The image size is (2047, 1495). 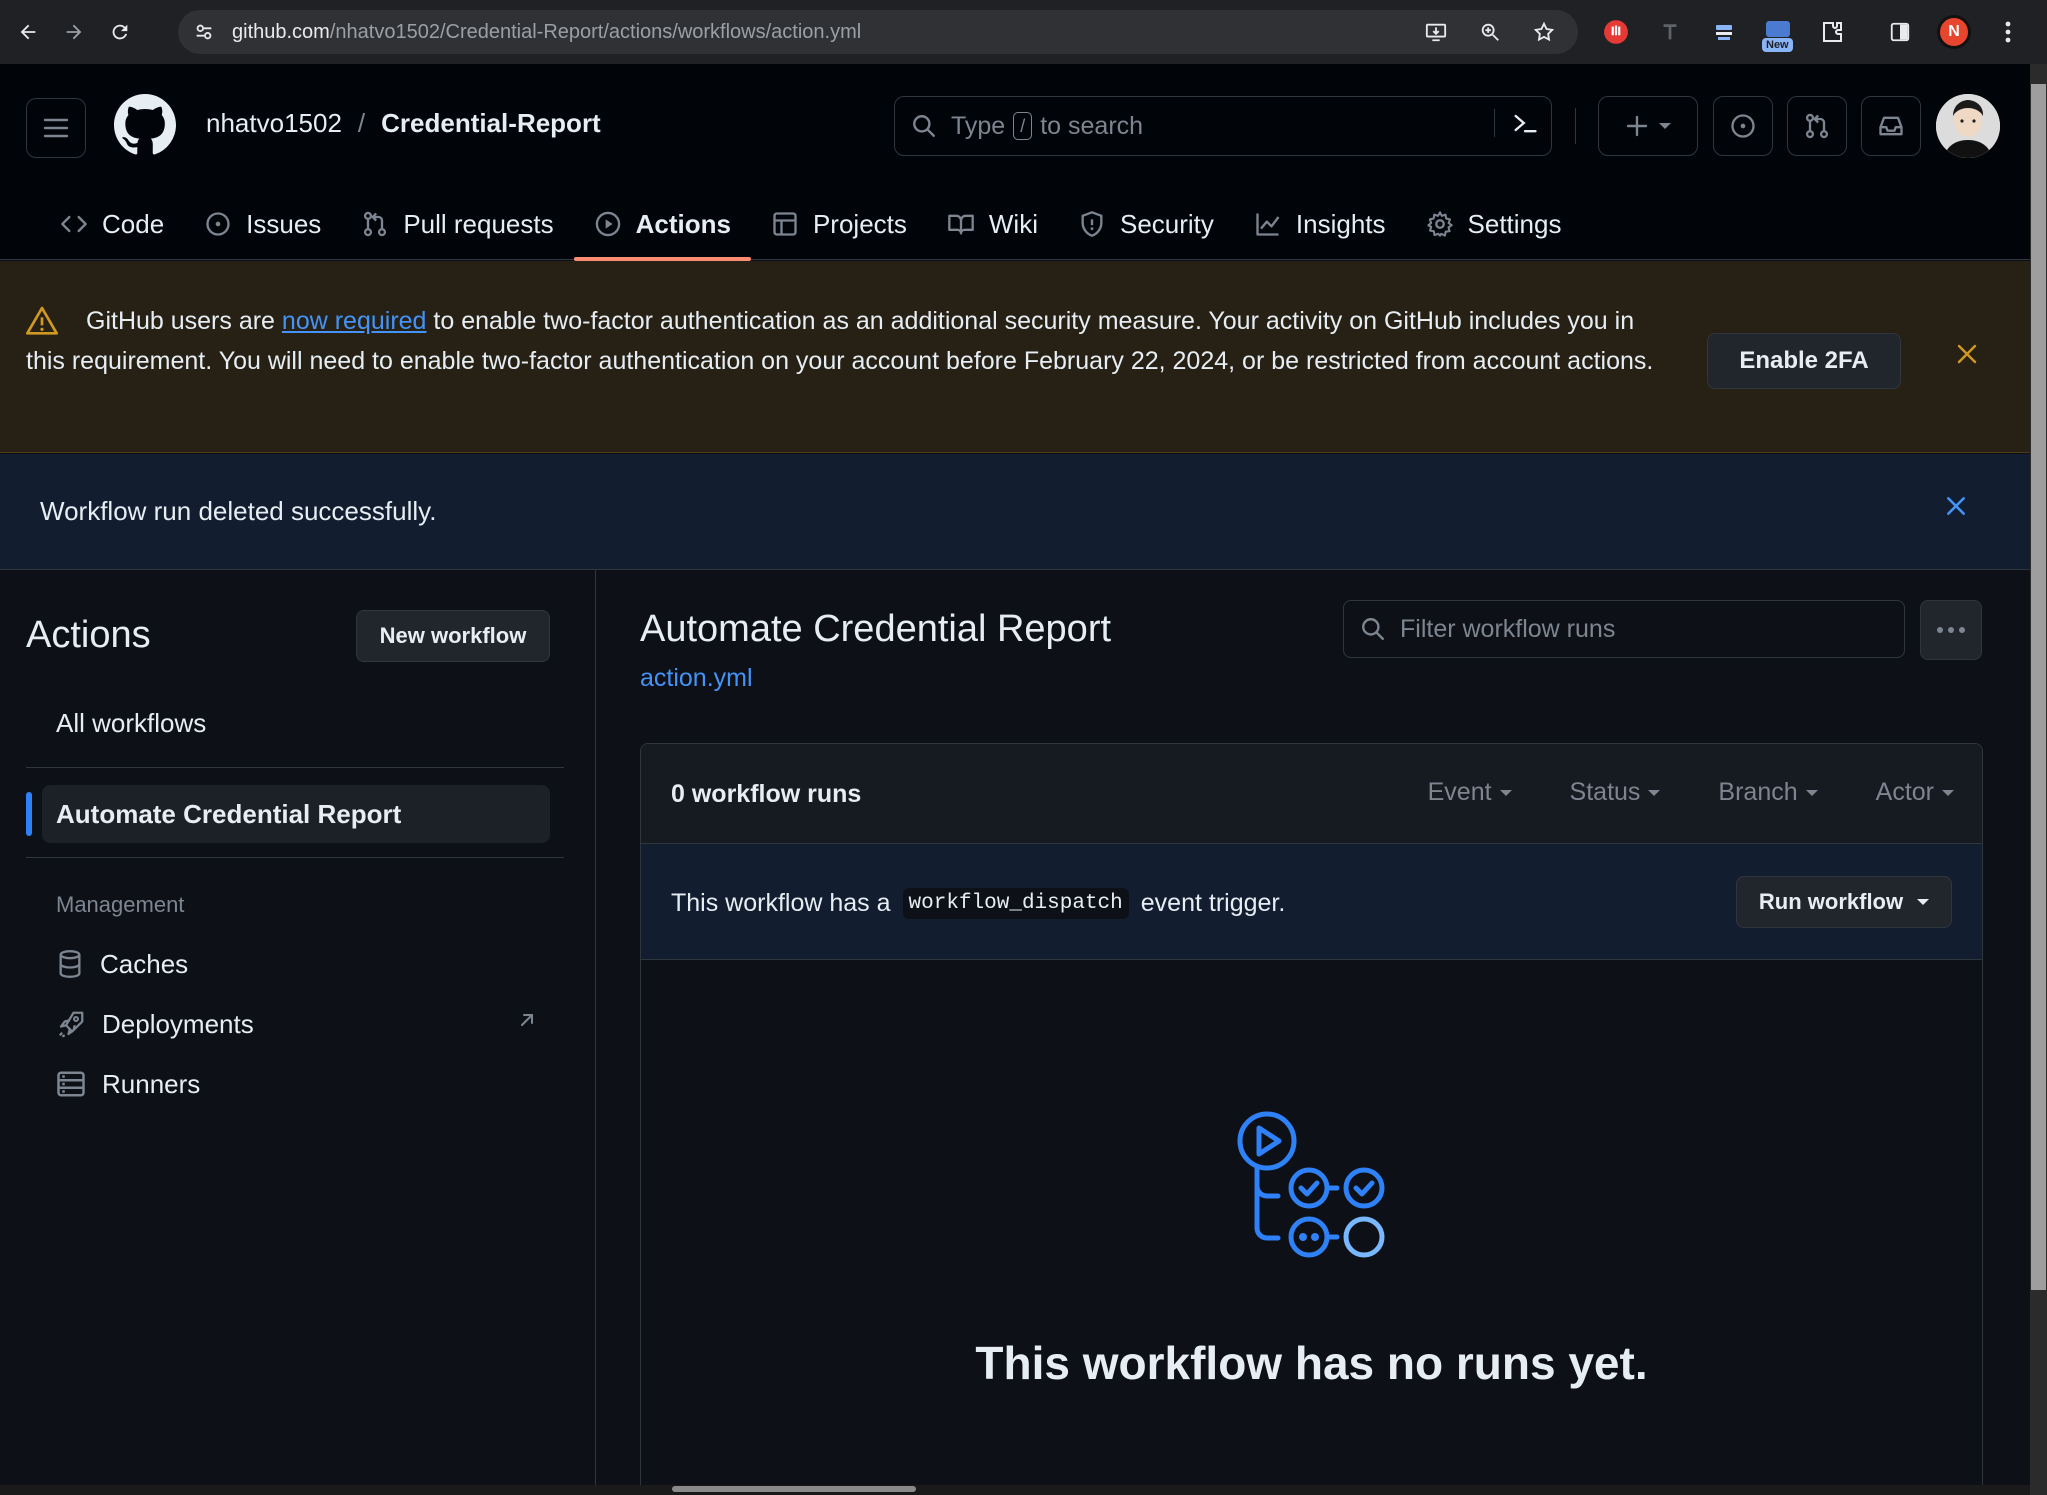 What do you see at coordinates (1900, 32) in the screenshot?
I see `side-panel-icon` at bounding box center [1900, 32].